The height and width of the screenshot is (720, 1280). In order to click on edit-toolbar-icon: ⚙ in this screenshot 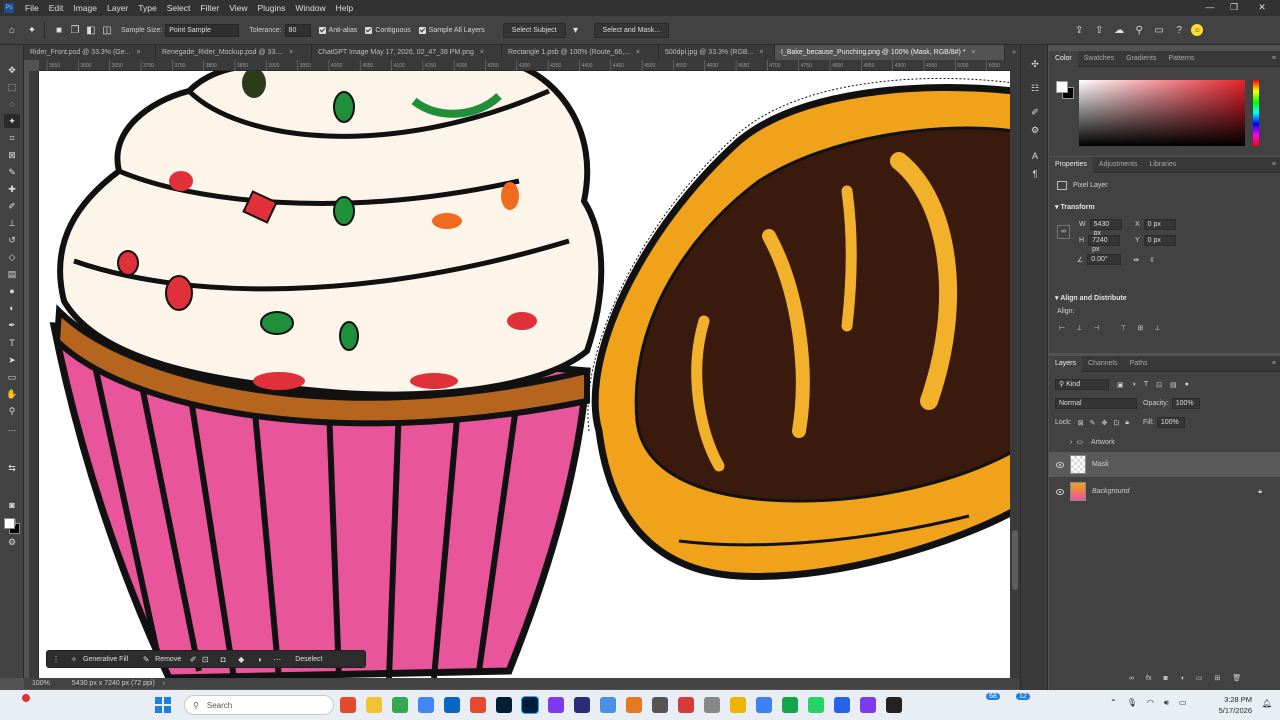, I will do `click(12, 542)`.